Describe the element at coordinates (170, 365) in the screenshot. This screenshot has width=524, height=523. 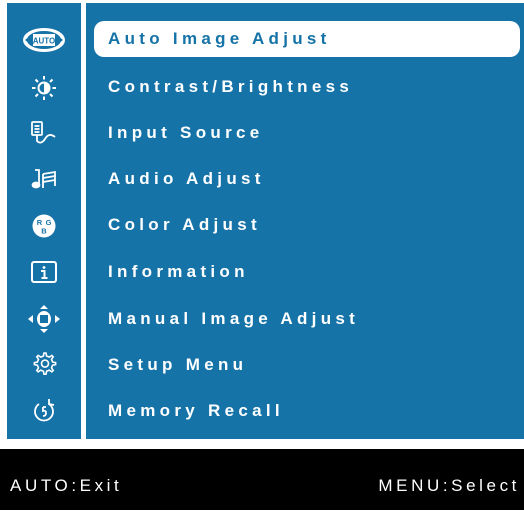
I see `menu-item-setup-menu: Setup Menu` at that location.